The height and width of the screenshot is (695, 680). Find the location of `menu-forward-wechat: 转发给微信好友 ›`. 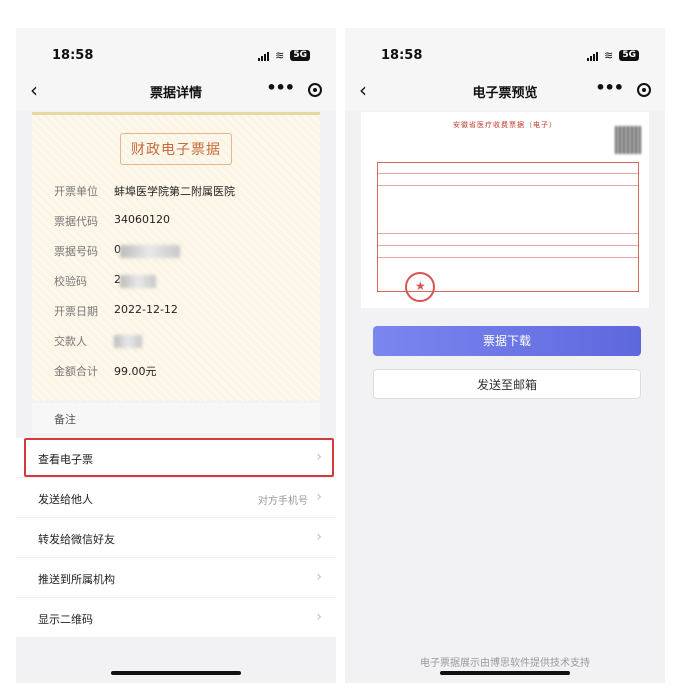

menu-forward-wechat: 转发给微信好友 › is located at coordinates (176, 538).